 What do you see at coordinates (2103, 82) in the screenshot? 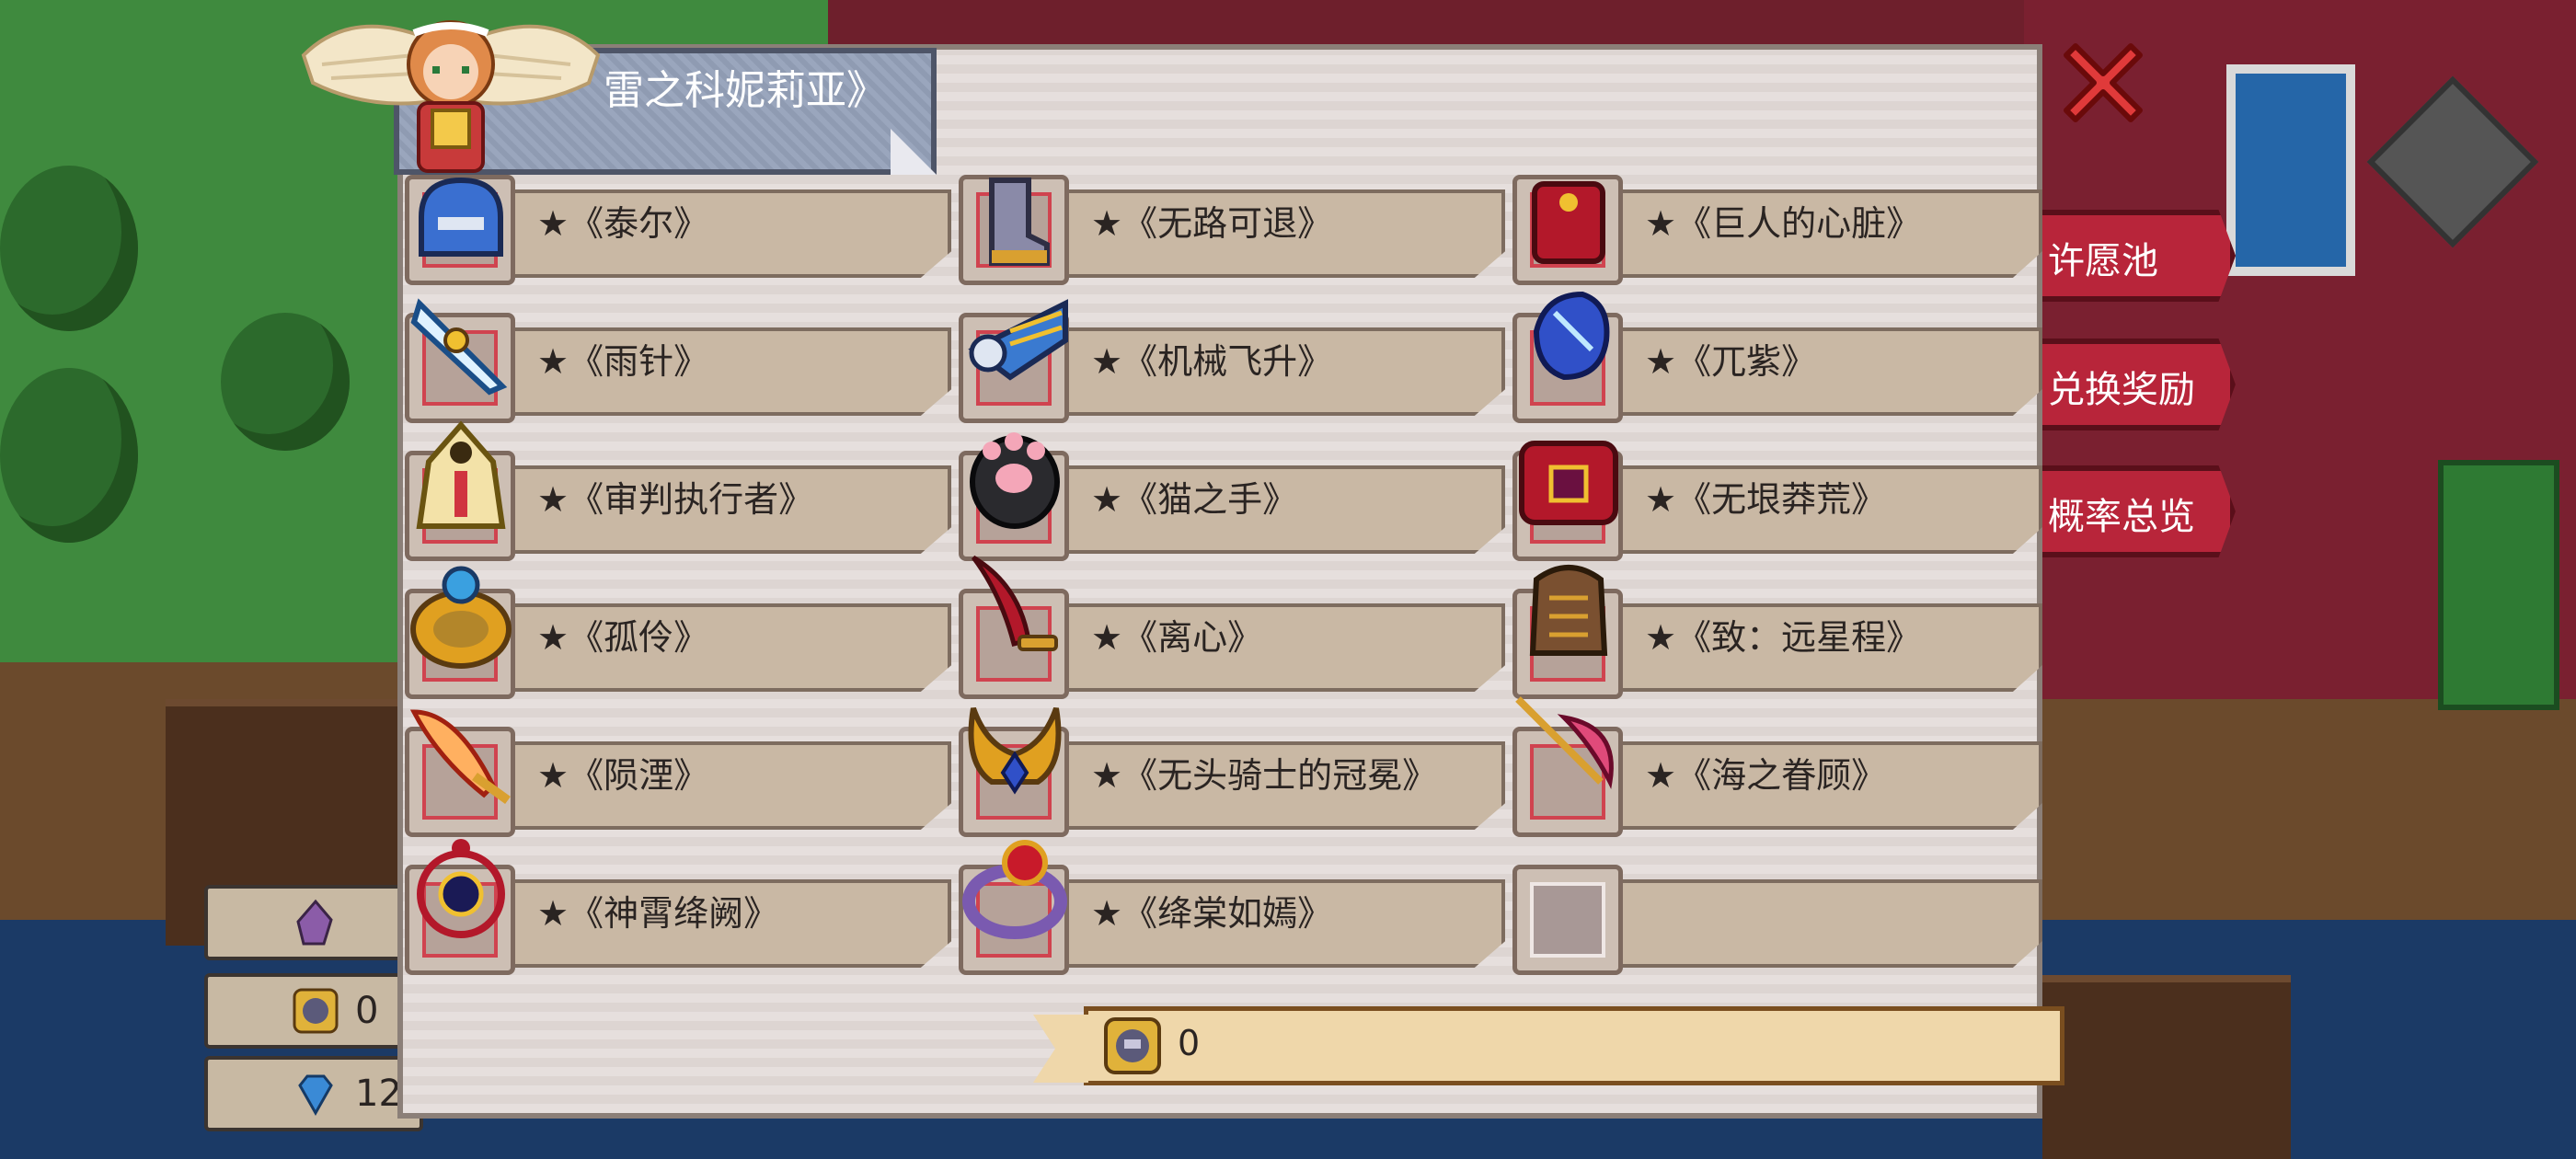
I see `close-x-icon` at bounding box center [2103, 82].